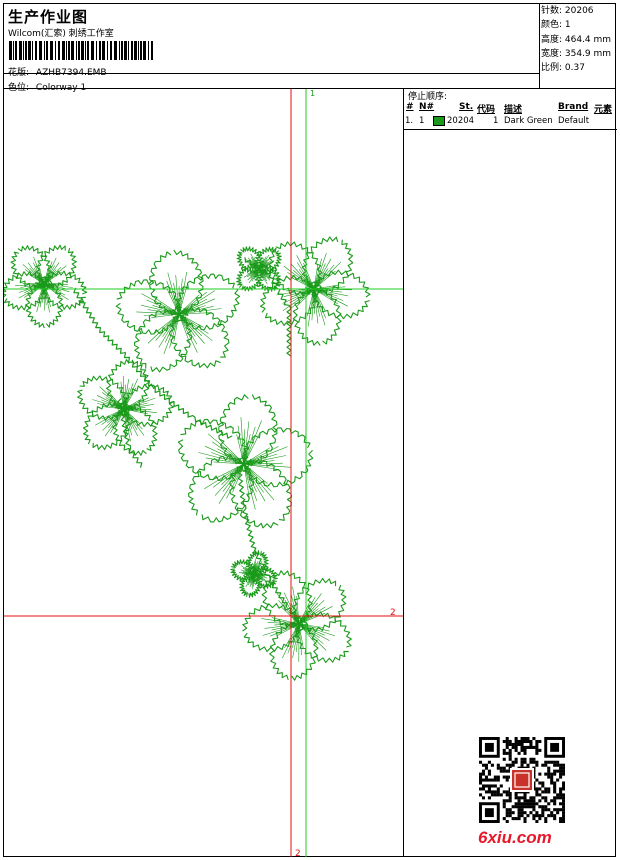 The width and height of the screenshot is (620, 860). What do you see at coordinates (563, 68) in the screenshot?
I see `design-scale: 比例: 0.37` at bounding box center [563, 68].